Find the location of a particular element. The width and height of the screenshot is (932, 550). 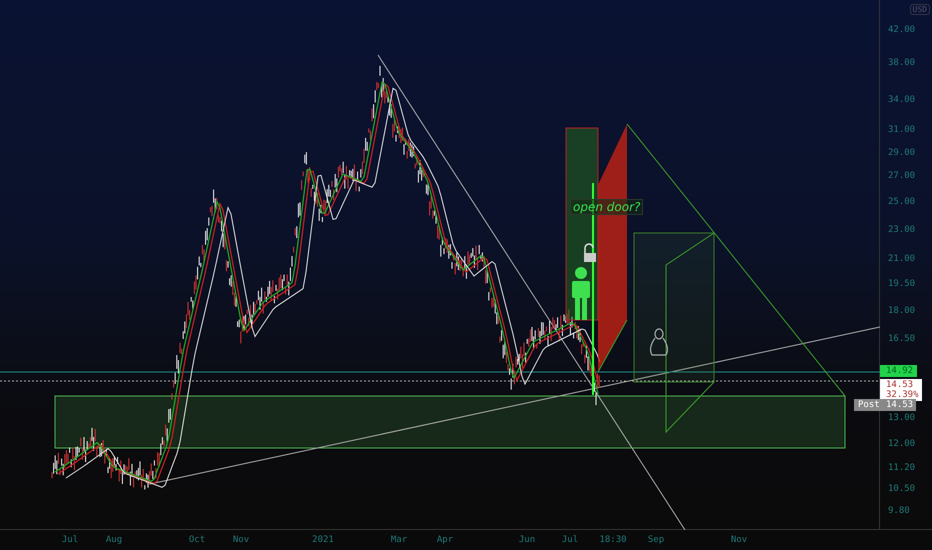

time-axis-label: Oct is located at coordinates (197, 540).